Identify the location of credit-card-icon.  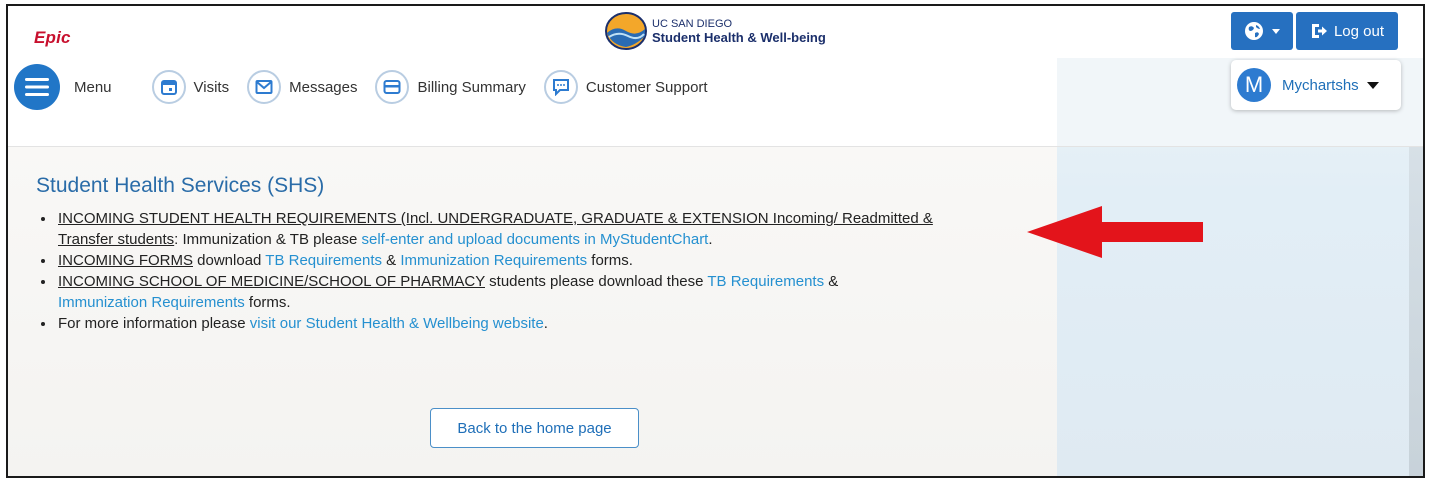
(392, 87).